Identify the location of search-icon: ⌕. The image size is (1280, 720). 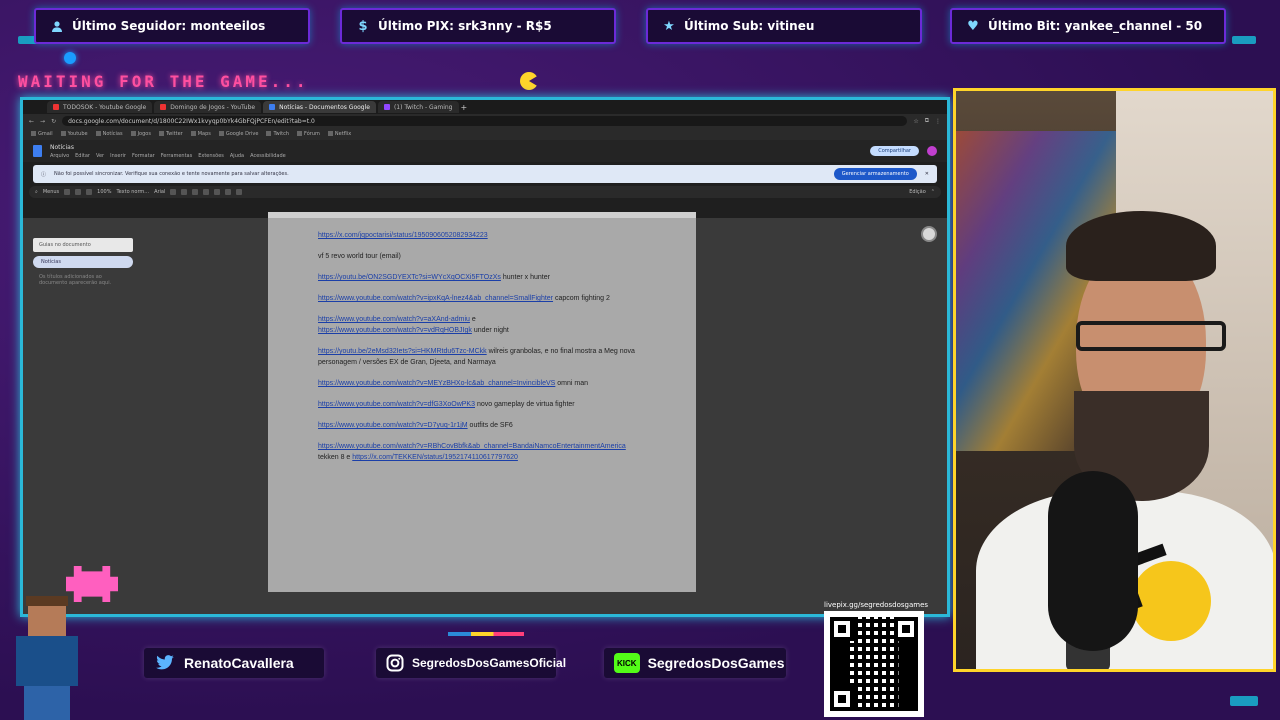
(36, 192).